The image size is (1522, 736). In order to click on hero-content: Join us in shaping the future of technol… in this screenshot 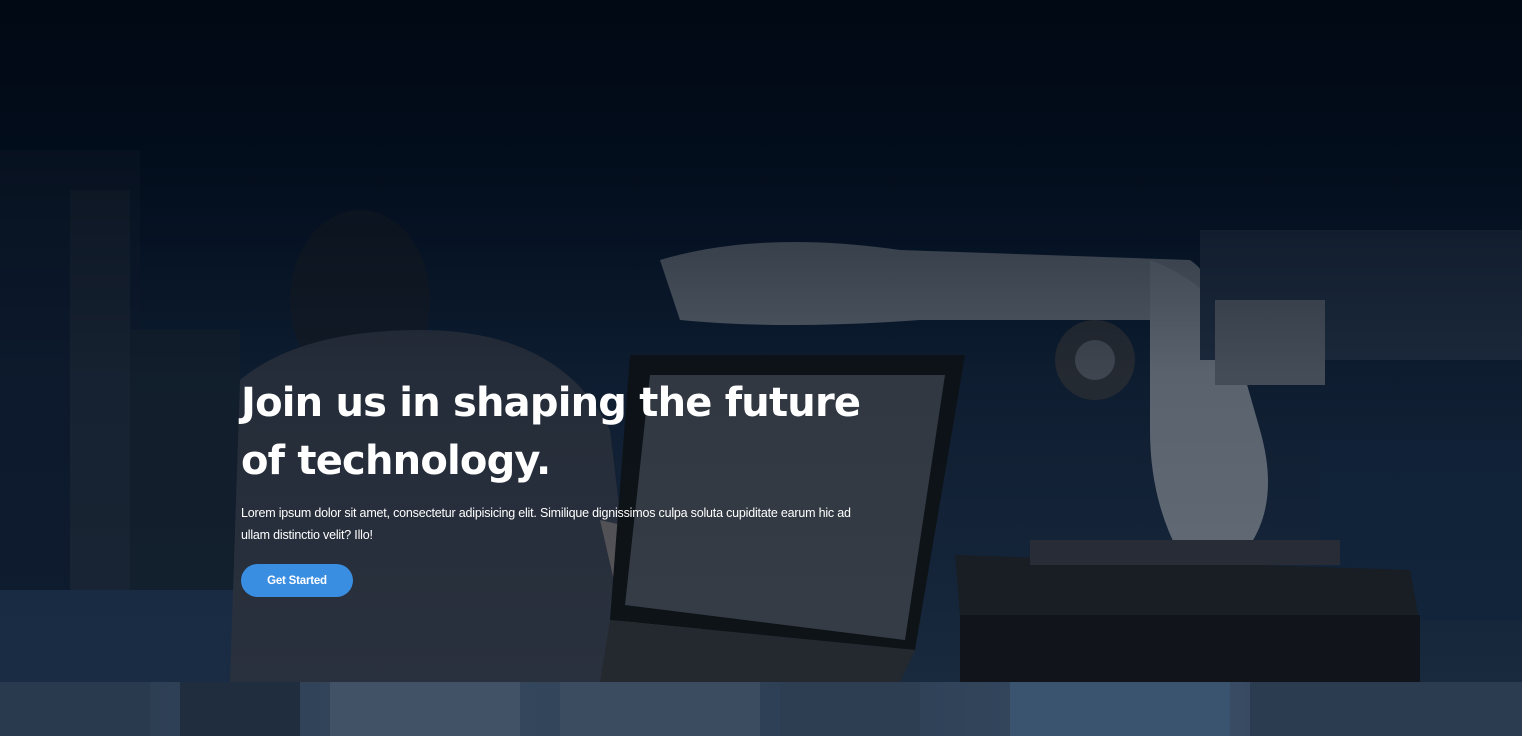, I will do `click(561, 485)`.